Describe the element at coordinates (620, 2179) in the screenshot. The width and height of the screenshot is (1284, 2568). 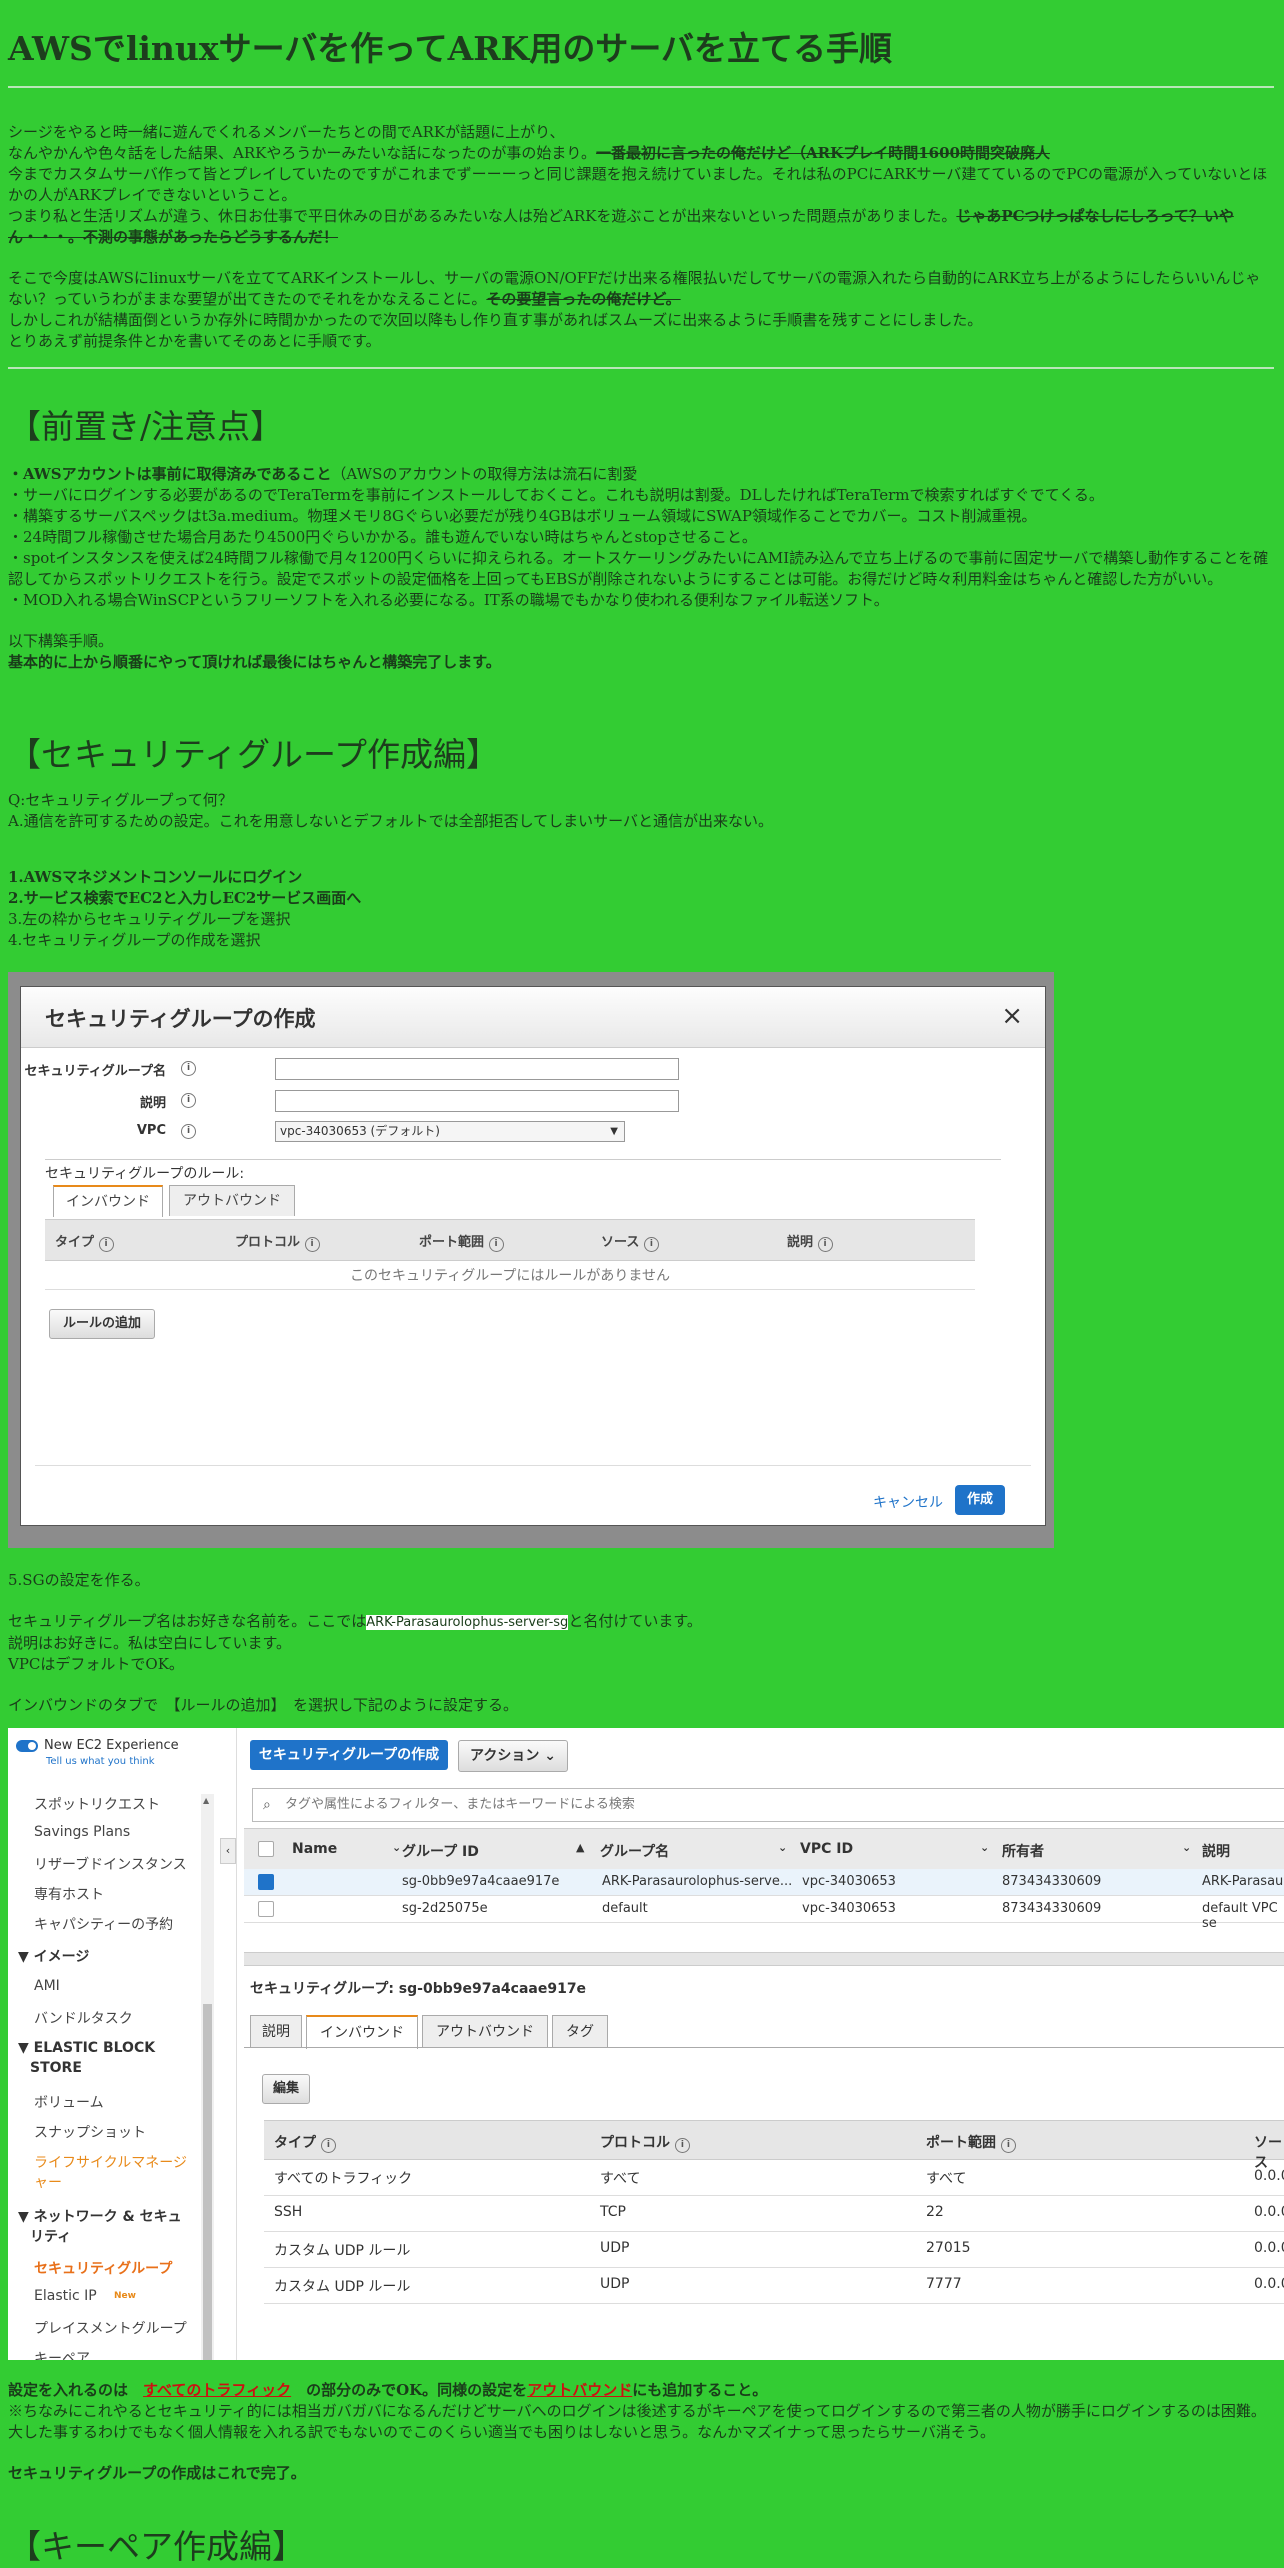
I see `rule-cell: すべて` at that location.